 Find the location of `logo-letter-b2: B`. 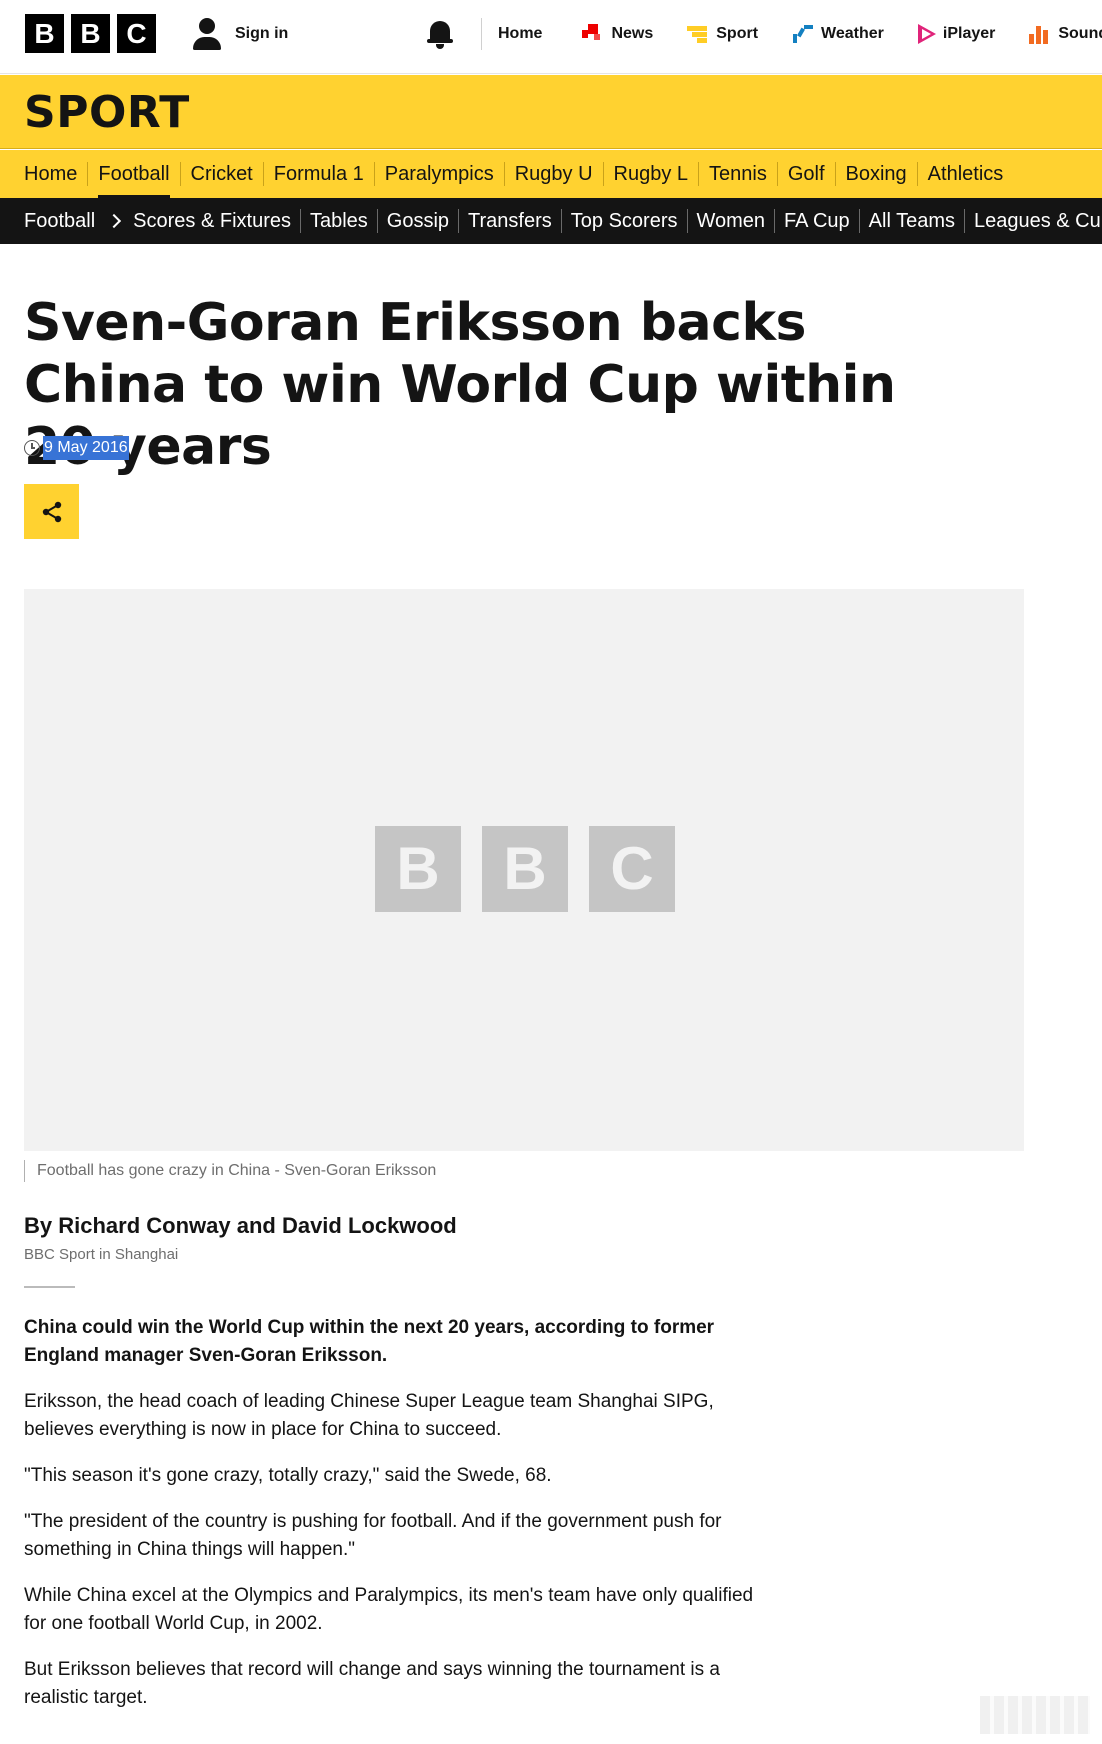

logo-letter-b2: B is located at coordinates (90, 33).